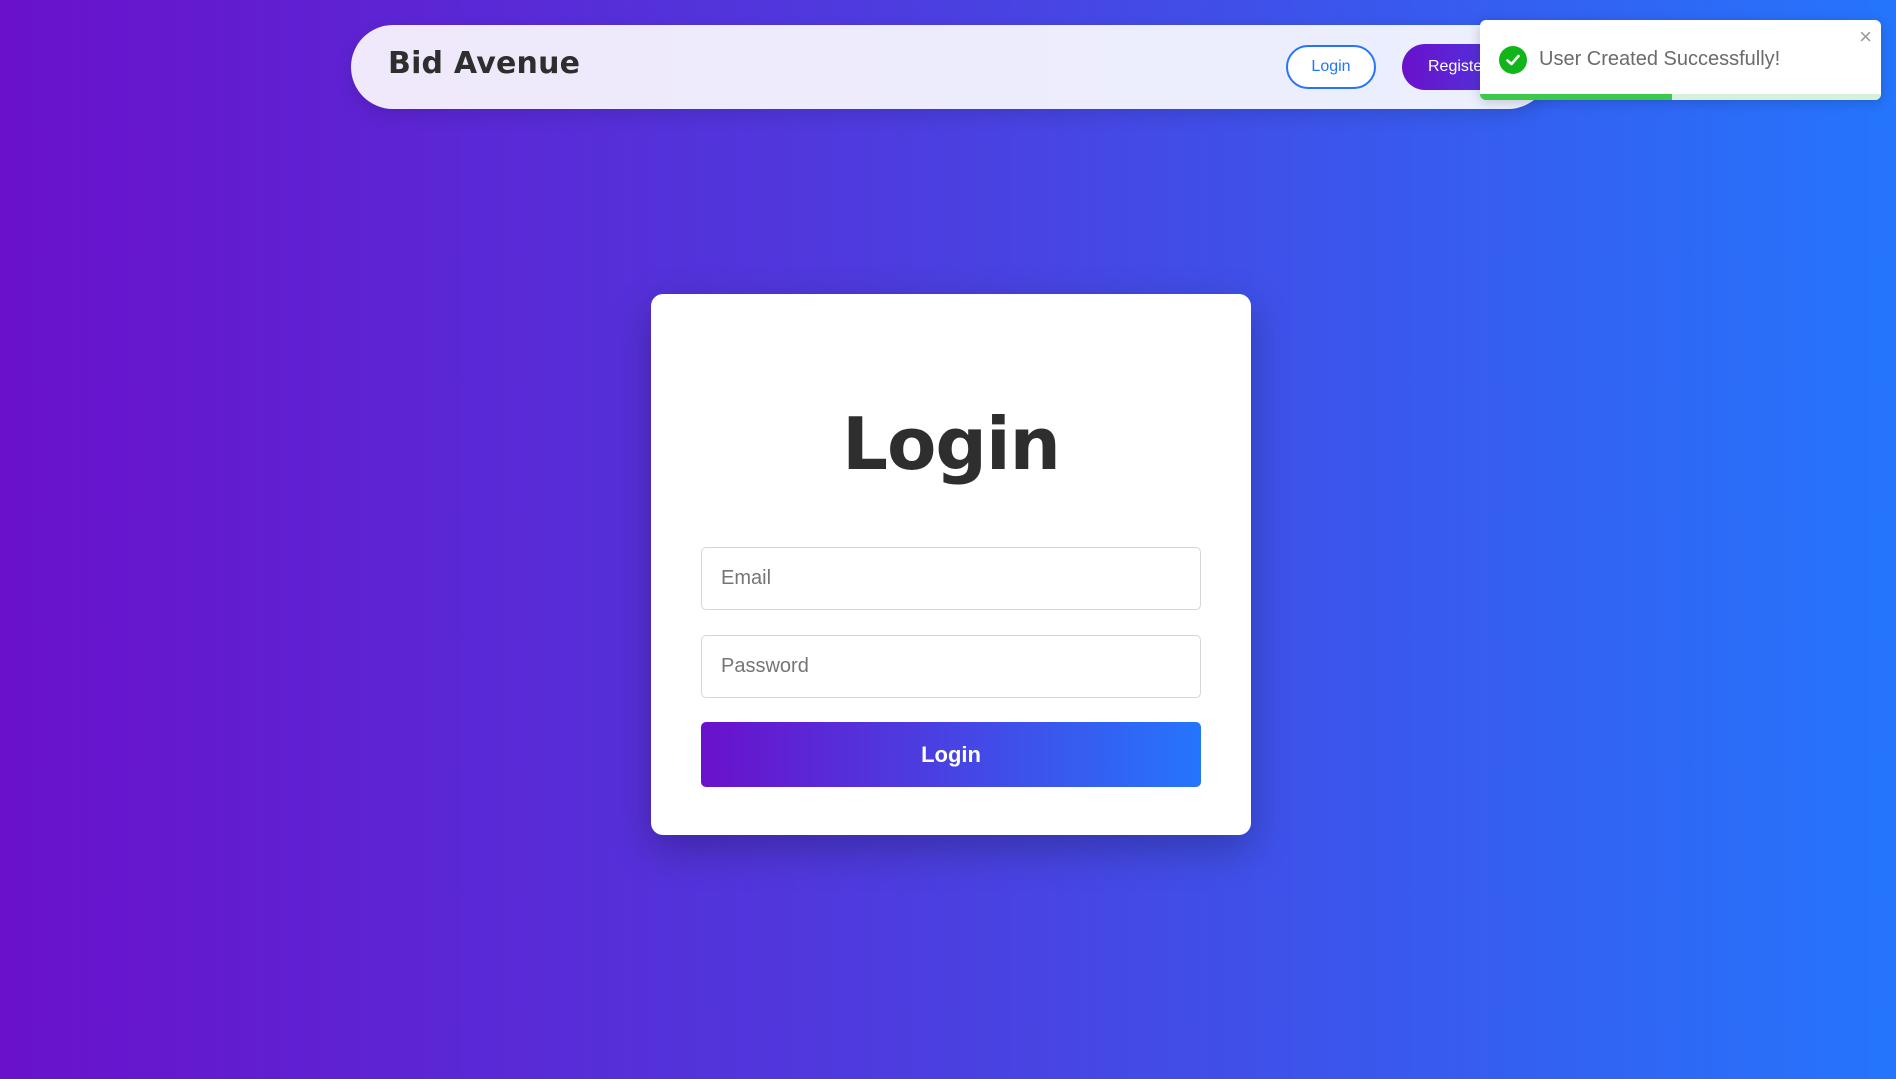 This screenshot has width=1896, height=1079. I want to click on close-icon: ×, so click(1865, 37).